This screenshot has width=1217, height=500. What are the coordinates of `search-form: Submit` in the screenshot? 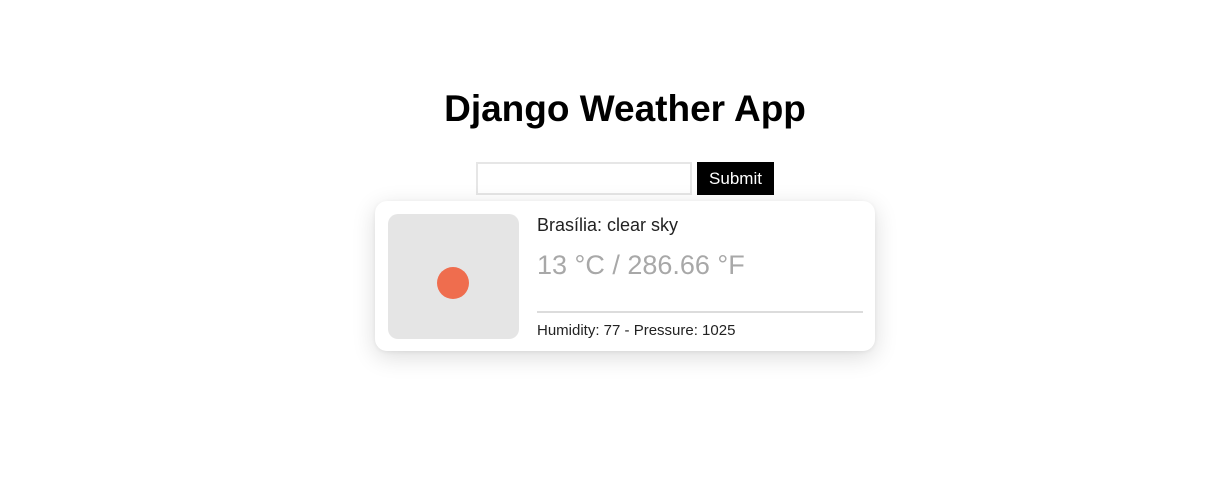 It's located at (625, 178).